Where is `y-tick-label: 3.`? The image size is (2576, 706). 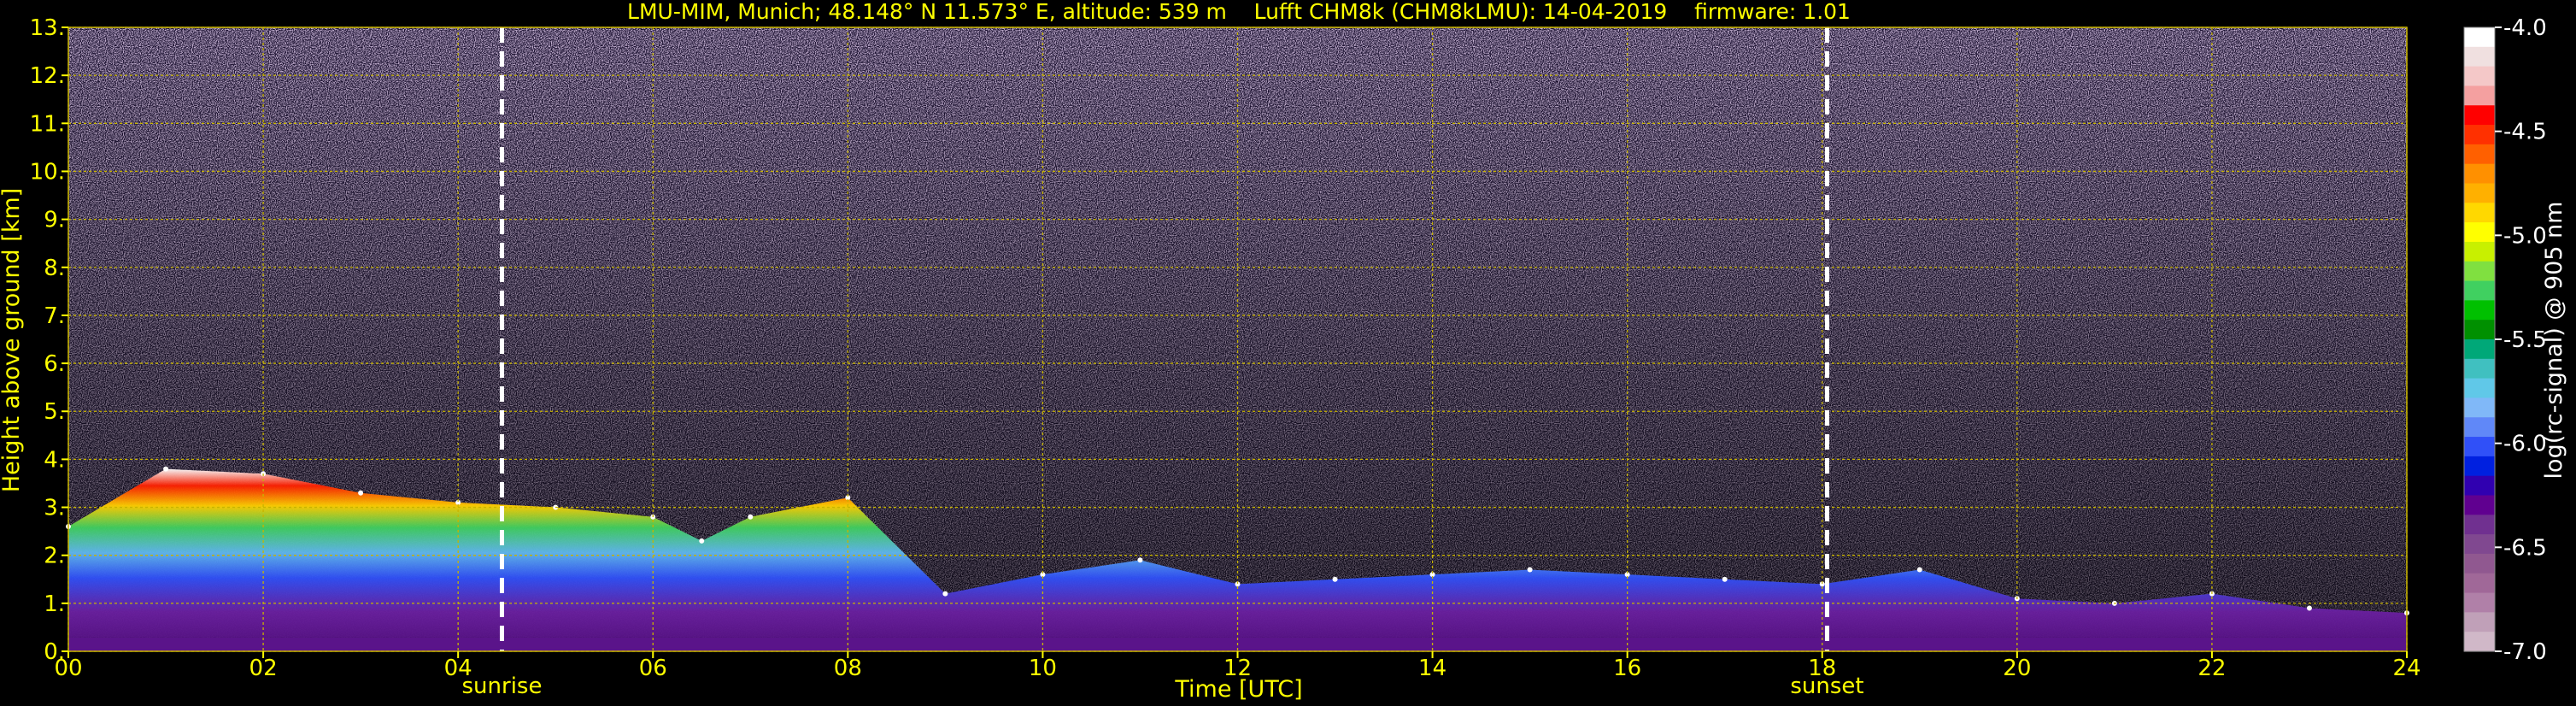 y-tick-label: 3. is located at coordinates (54, 508).